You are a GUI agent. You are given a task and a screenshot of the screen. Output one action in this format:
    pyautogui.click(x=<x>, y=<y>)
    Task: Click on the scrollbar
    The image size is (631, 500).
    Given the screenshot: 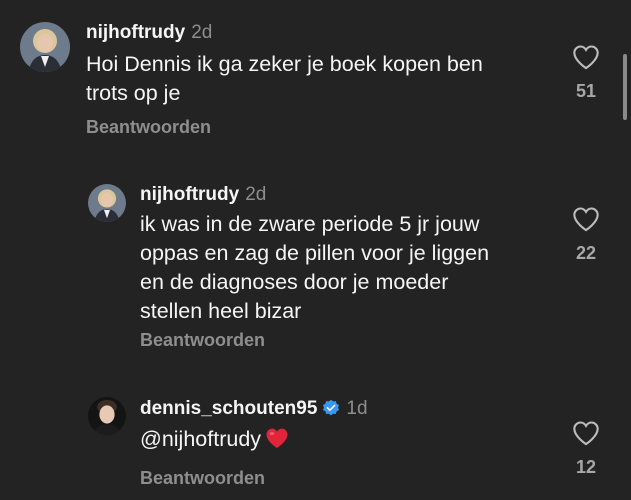 What is the action you would take?
    pyautogui.click(x=625, y=87)
    